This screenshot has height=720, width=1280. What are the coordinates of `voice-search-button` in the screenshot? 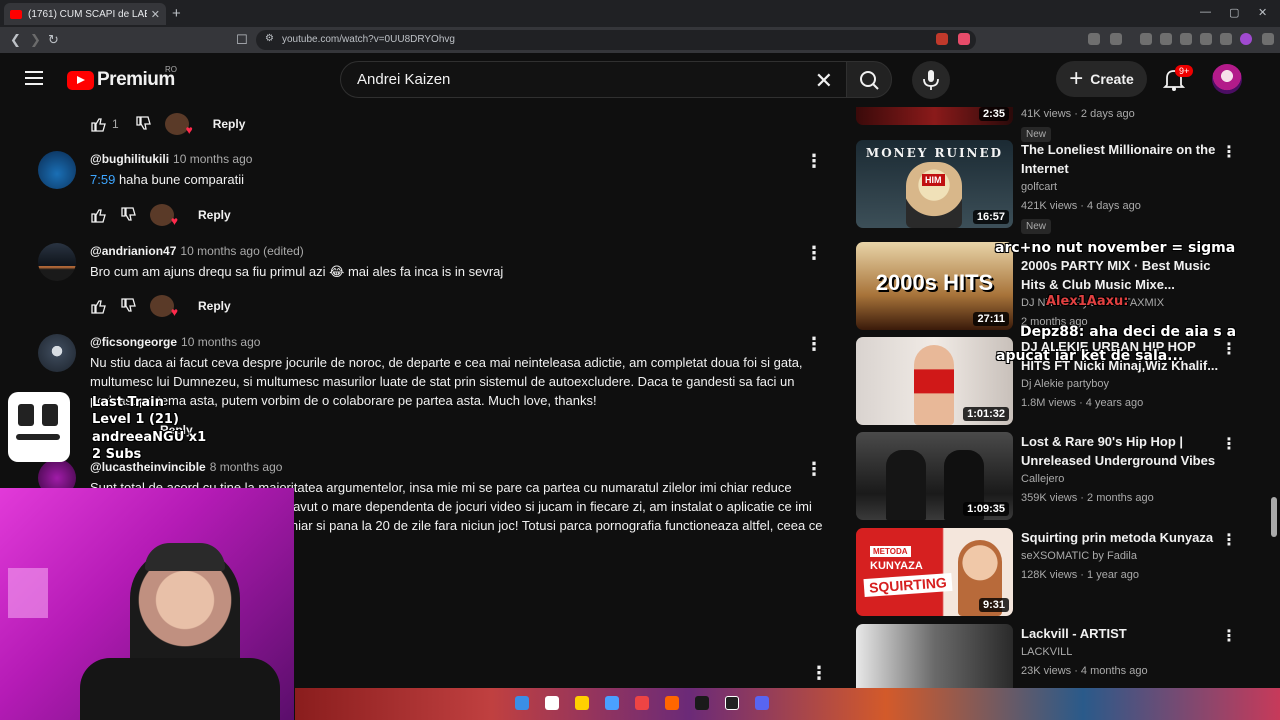 It's located at (931, 80).